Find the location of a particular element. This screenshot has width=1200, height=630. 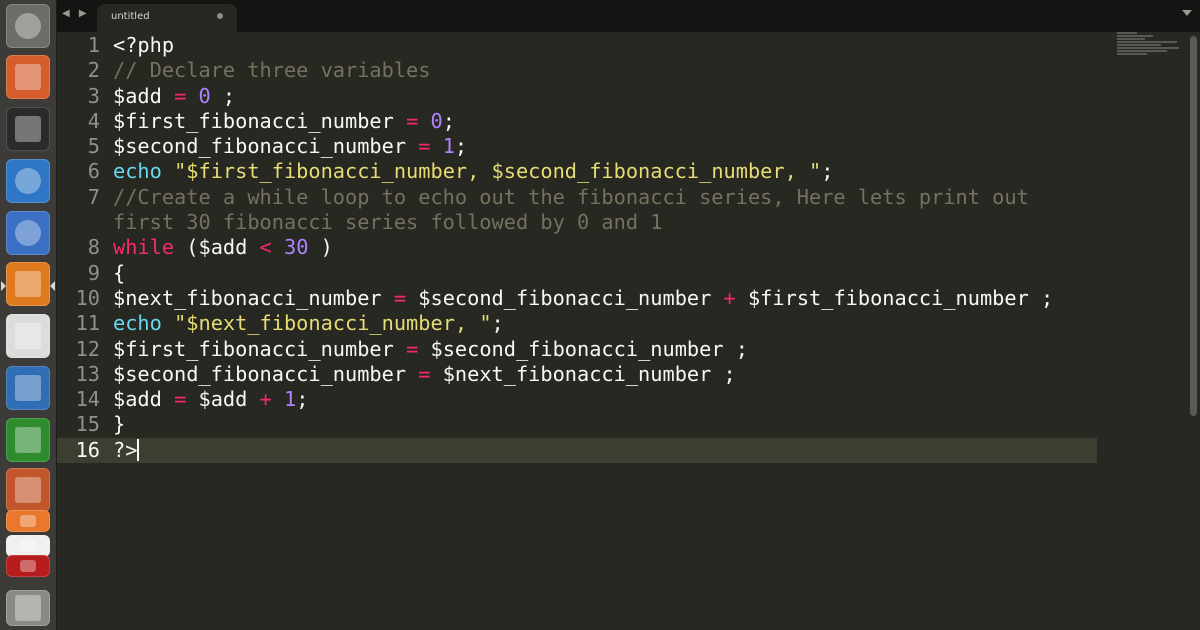

tab-bar: ◀ ▶ untitled is located at coordinates (628, 16).